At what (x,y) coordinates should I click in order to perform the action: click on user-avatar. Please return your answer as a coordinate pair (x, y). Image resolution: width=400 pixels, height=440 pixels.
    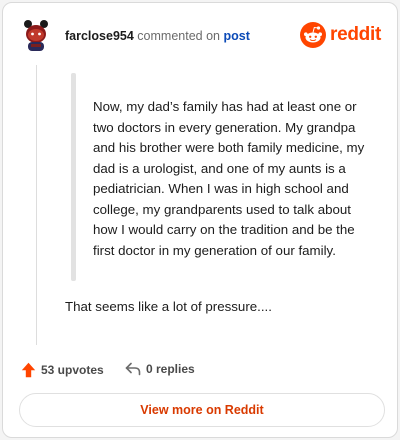
    Looking at the image, I should click on (36, 36).